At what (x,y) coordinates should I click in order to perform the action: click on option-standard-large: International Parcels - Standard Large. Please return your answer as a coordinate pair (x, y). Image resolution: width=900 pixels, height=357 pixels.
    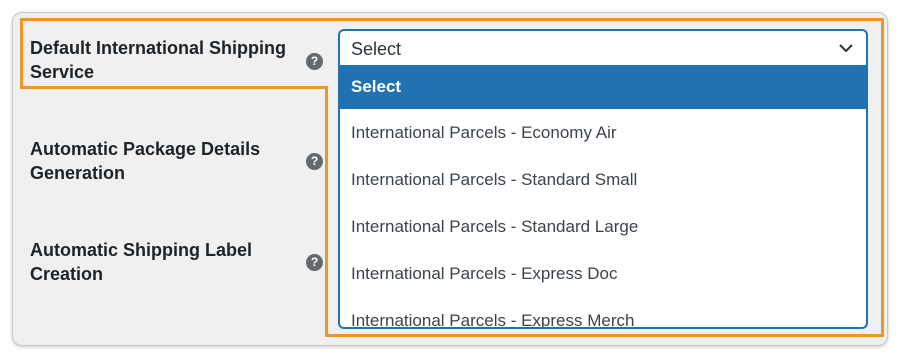
    Looking at the image, I should click on (603, 226).